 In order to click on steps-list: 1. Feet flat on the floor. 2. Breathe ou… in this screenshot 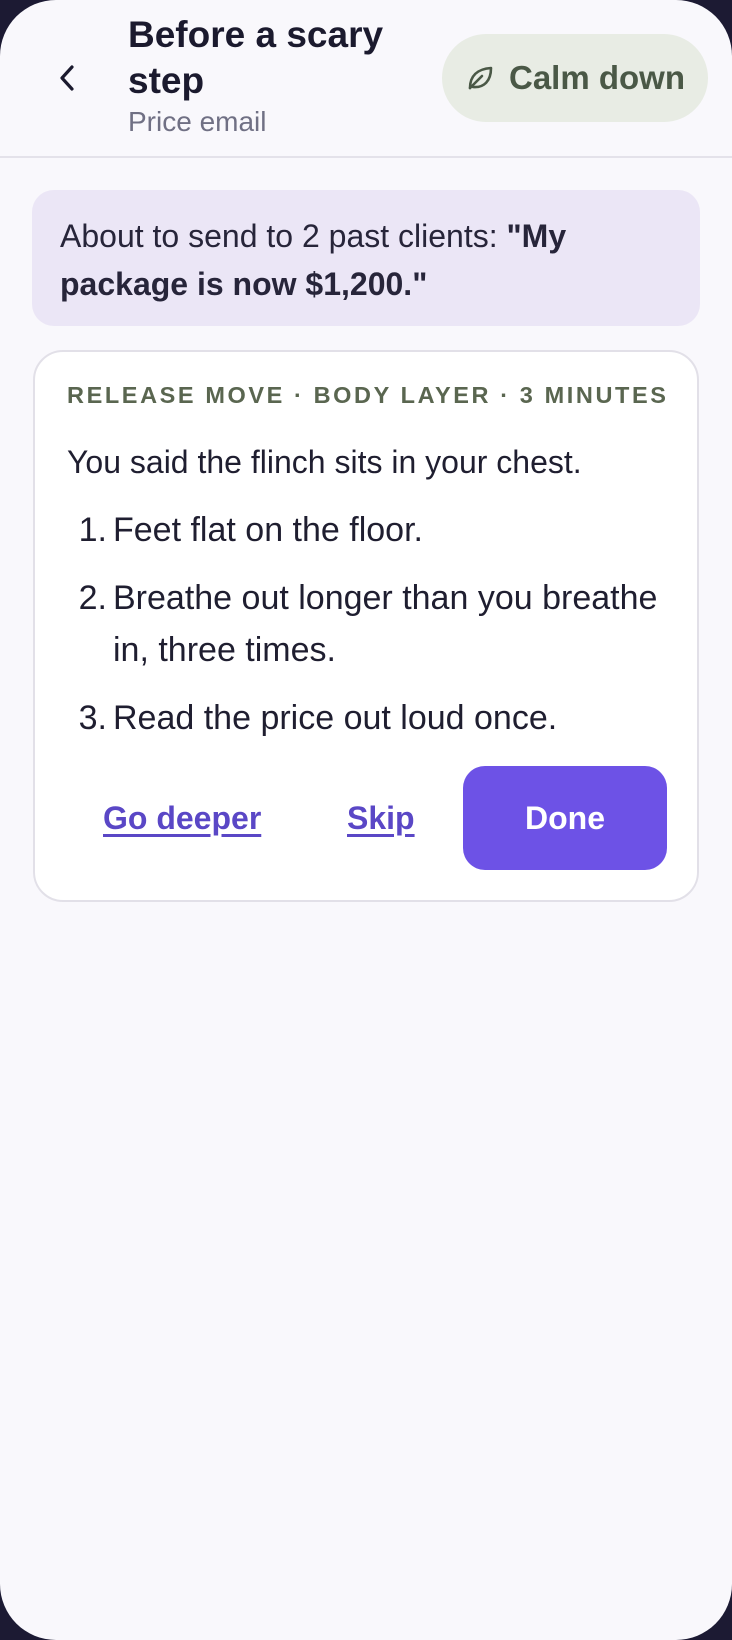, I will do `click(367, 632)`.